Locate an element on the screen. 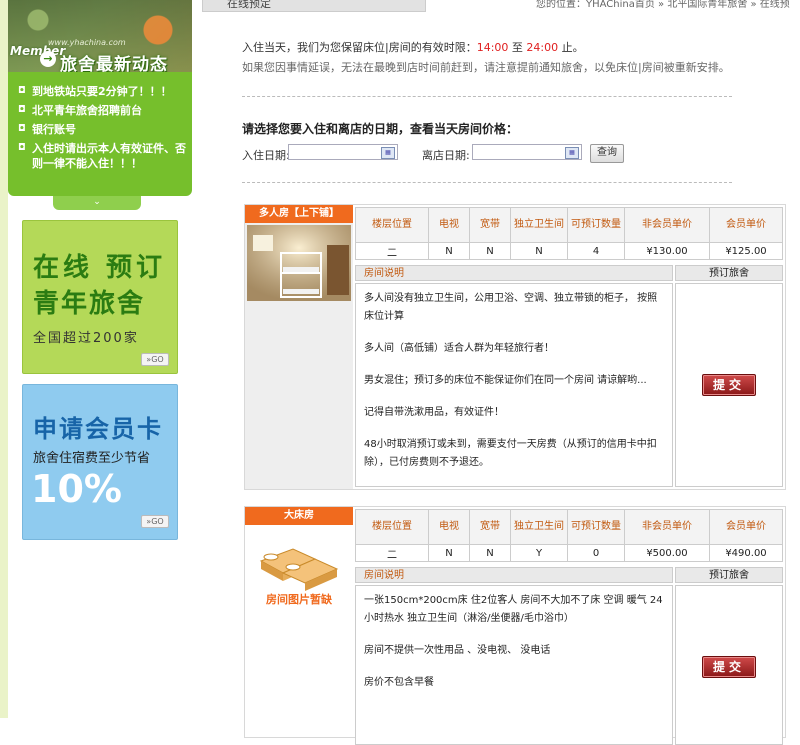  promo-booking-line2: 青年旅舍 is located at coordinates (89, 304).